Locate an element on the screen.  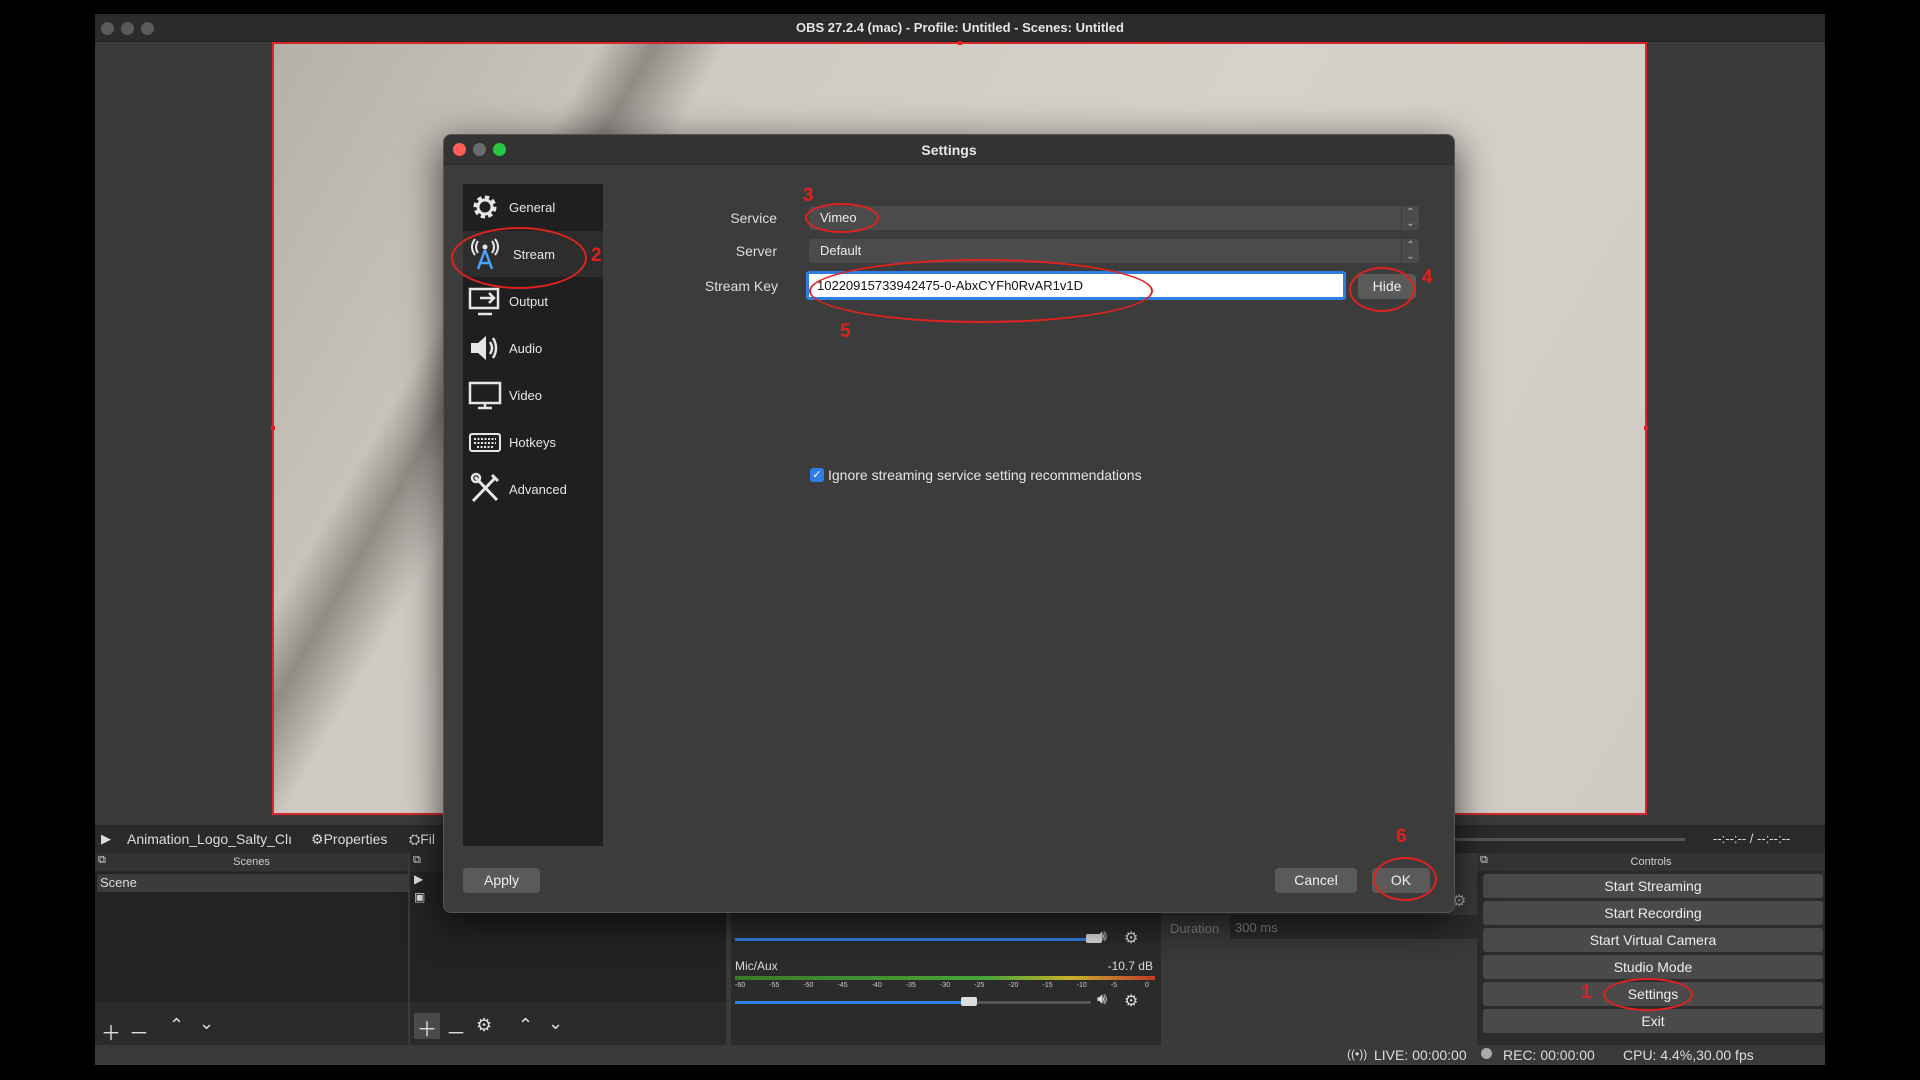
service-label: Service is located at coordinates (753, 218).